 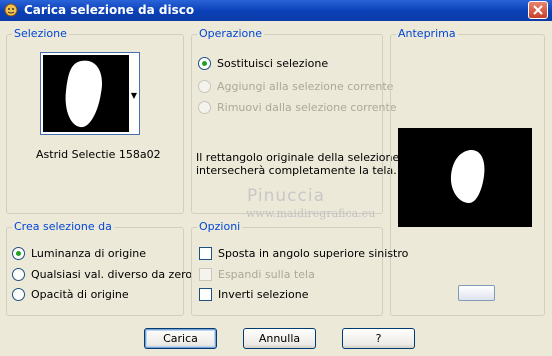 What do you see at coordinates (276, 10) in the screenshot?
I see `title-bar: Carica selezione da disco` at bounding box center [276, 10].